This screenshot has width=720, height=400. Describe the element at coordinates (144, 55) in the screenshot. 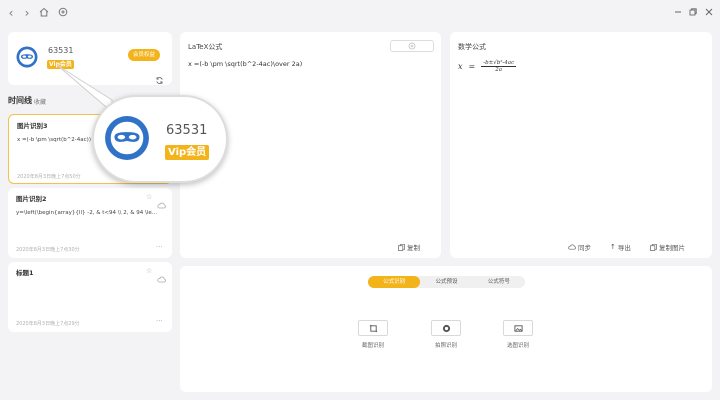

I see `member-benefits-button: 会员权益` at that location.